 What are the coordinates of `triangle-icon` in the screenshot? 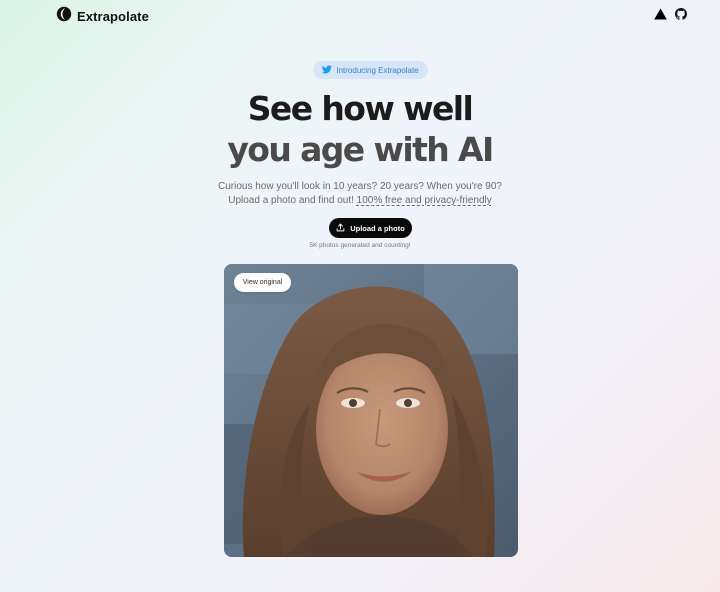 It's located at (660, 14).